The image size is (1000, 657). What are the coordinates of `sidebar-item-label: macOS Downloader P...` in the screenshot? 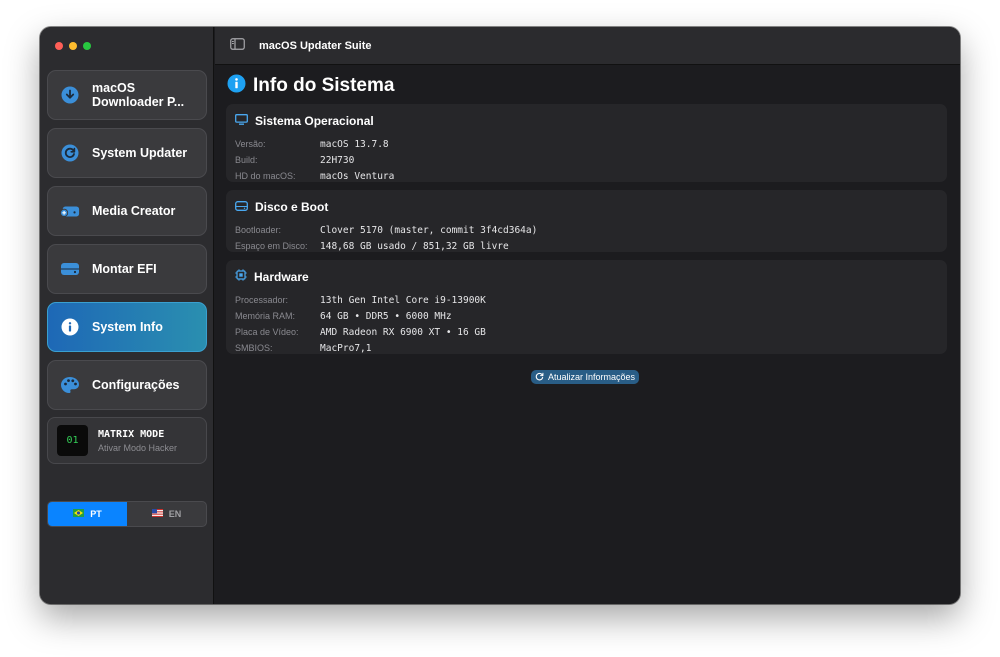 It's located at (138, 95).